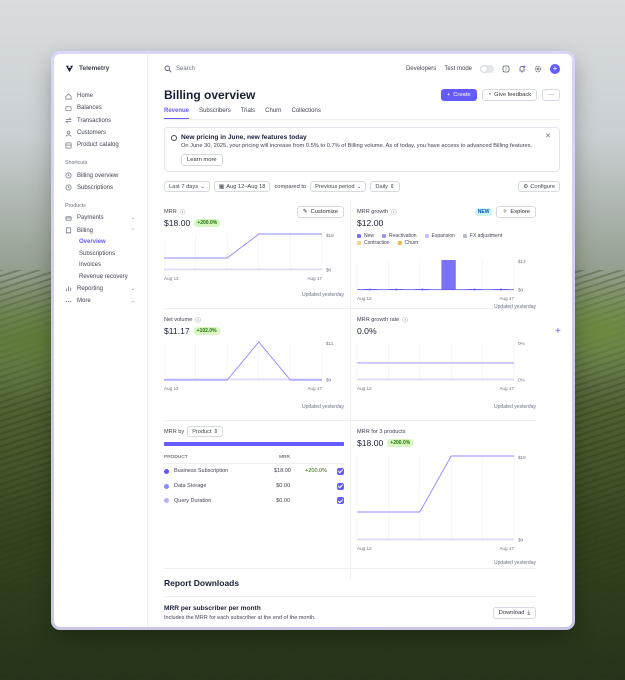  Describe the element at coordinates (100, 175) in the screenshot. I see `shortcut-billing-overview: Billing overview` at that location.